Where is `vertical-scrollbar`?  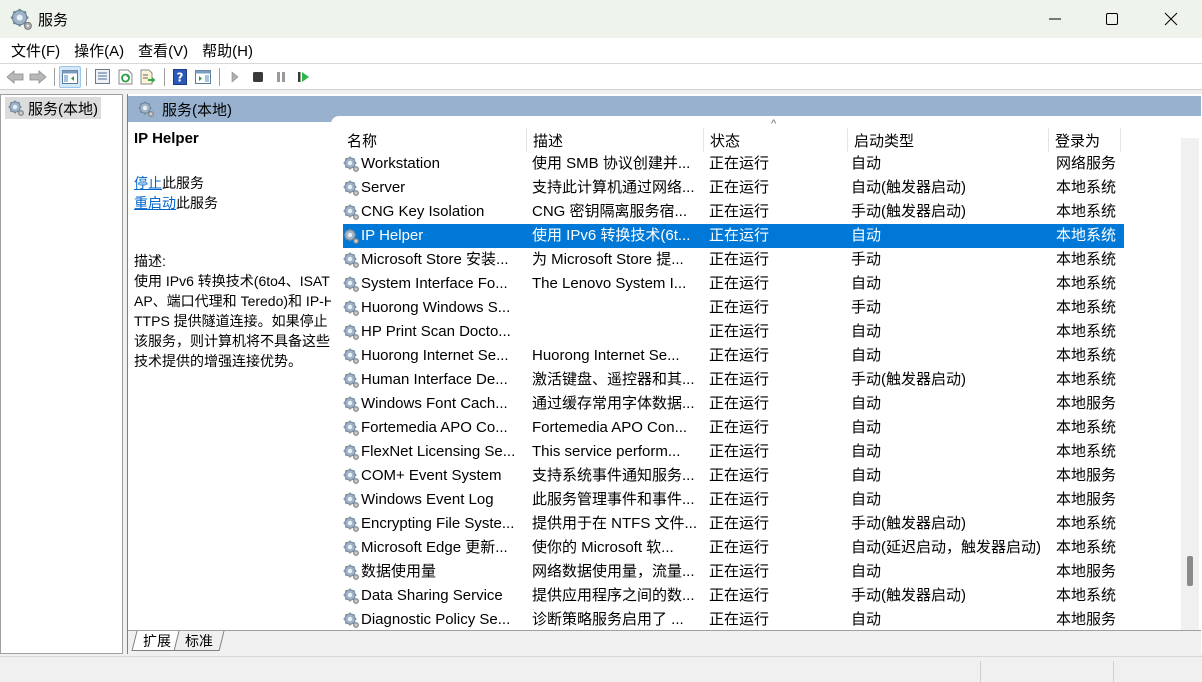
vertical-scrollbar is located at coordinates (1190, 384).